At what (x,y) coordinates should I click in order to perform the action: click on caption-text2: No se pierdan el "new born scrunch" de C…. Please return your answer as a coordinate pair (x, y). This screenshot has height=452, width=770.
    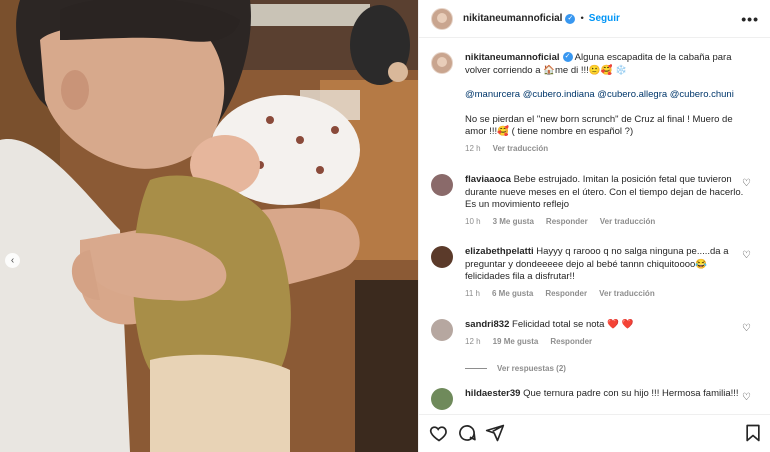
    Looking at the image, I should click on (599, 125).